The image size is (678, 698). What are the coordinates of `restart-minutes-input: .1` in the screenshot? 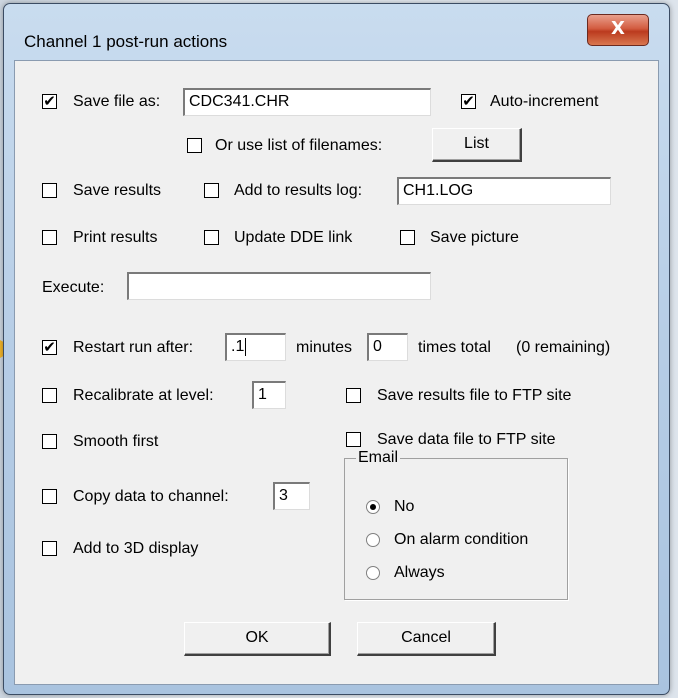 It's located at (255, 347).